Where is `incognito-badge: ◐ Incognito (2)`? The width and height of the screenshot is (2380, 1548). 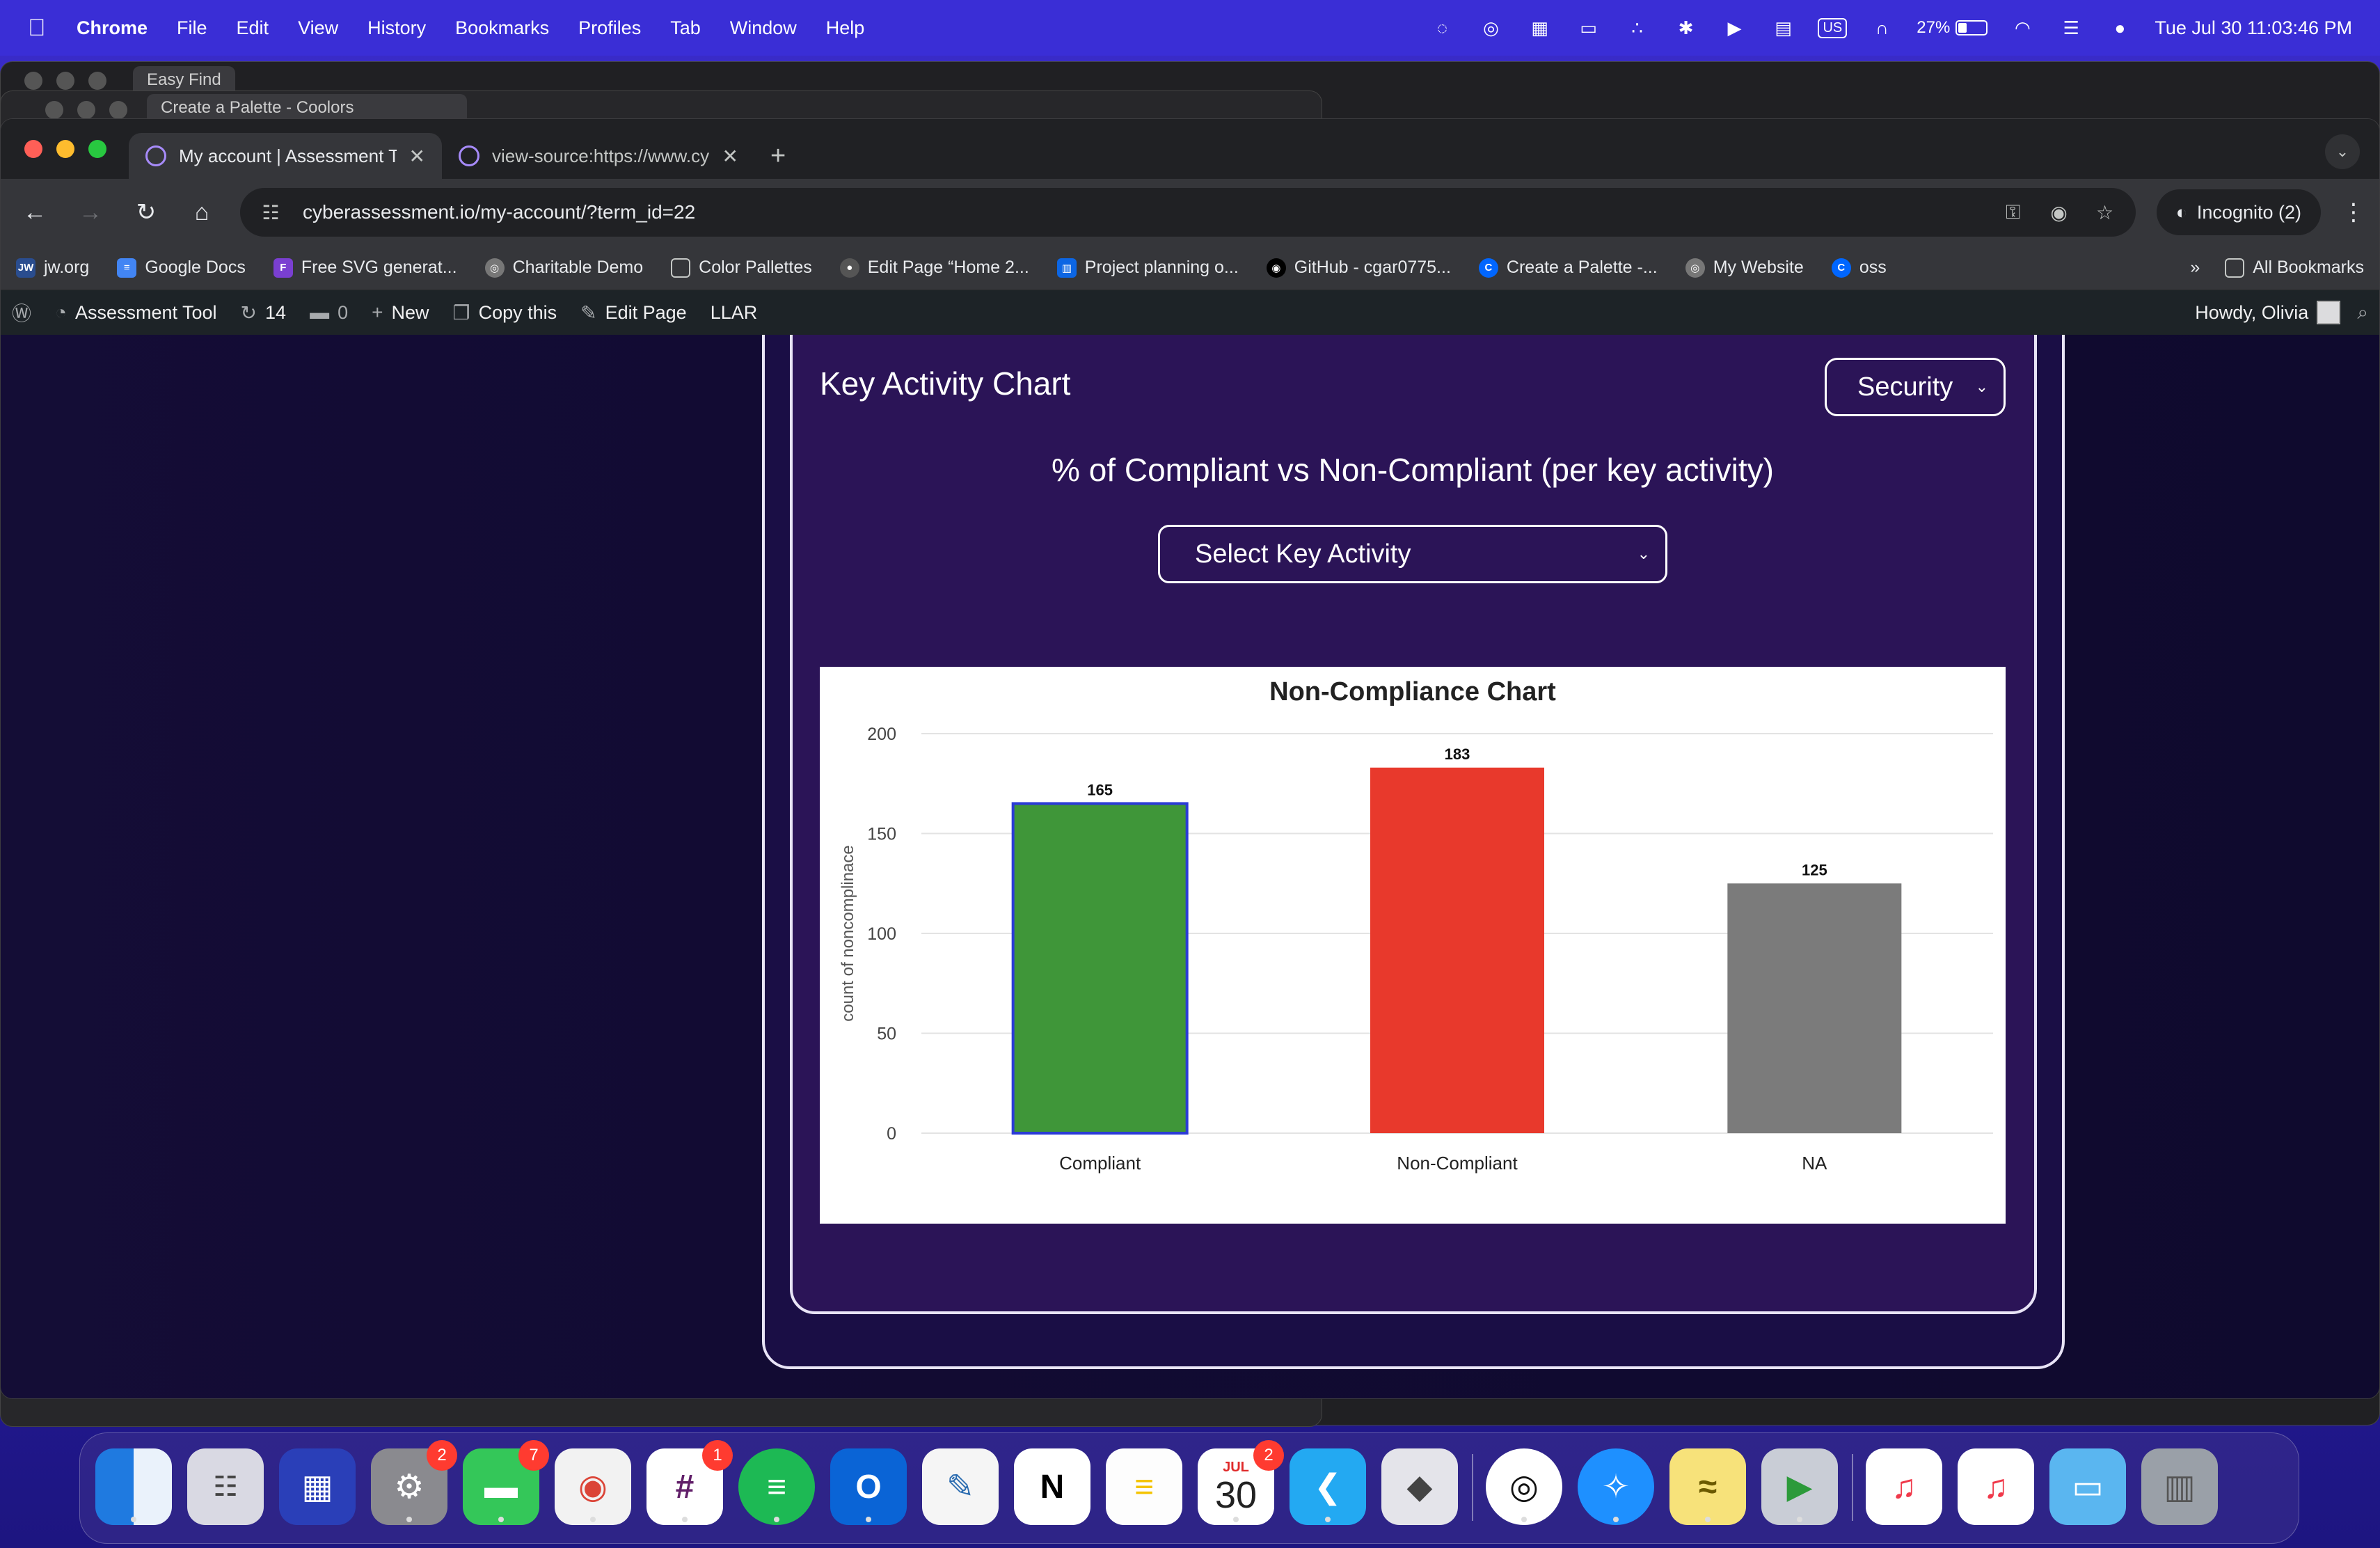
incognito-badge: ◐ Incognito (2) is located at coordinates (2238, 212).